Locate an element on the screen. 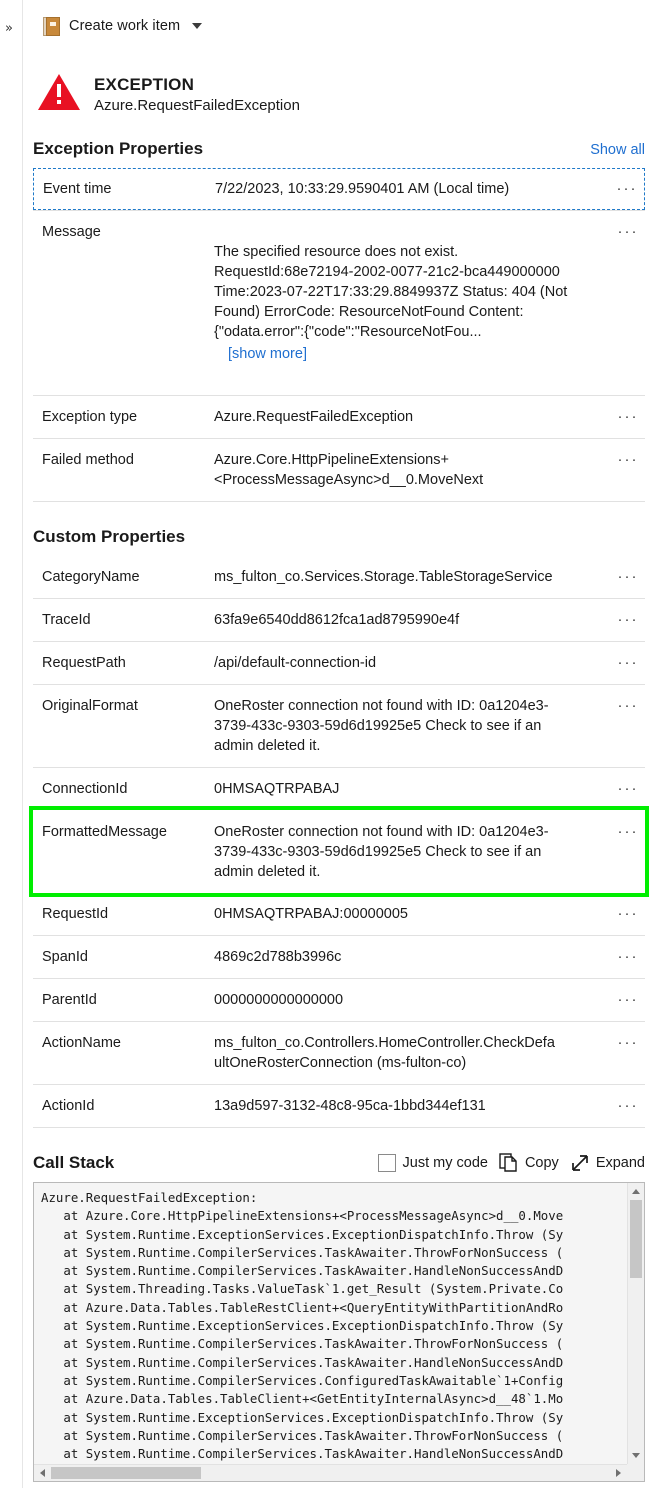 This screenshot has height=1488, width=659. show-all-link: Show all is located at coordinates (617, 150).